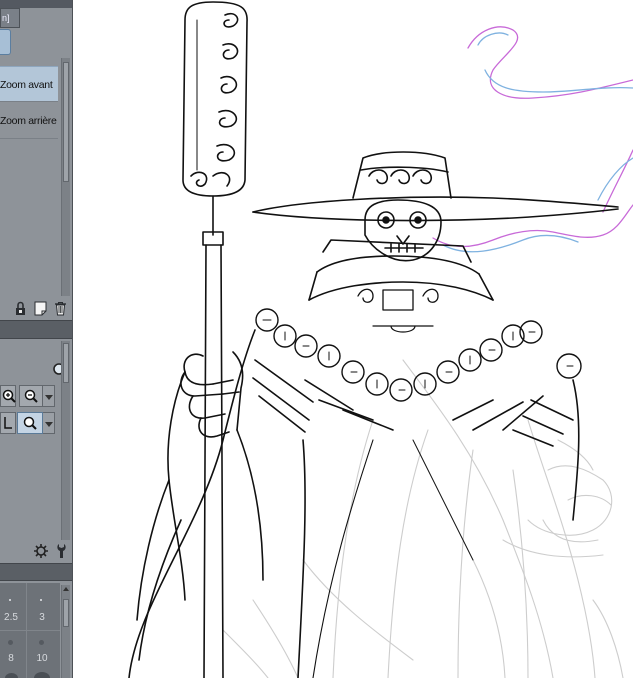  I want to click on zoom-in-icon, so click(9, 396).